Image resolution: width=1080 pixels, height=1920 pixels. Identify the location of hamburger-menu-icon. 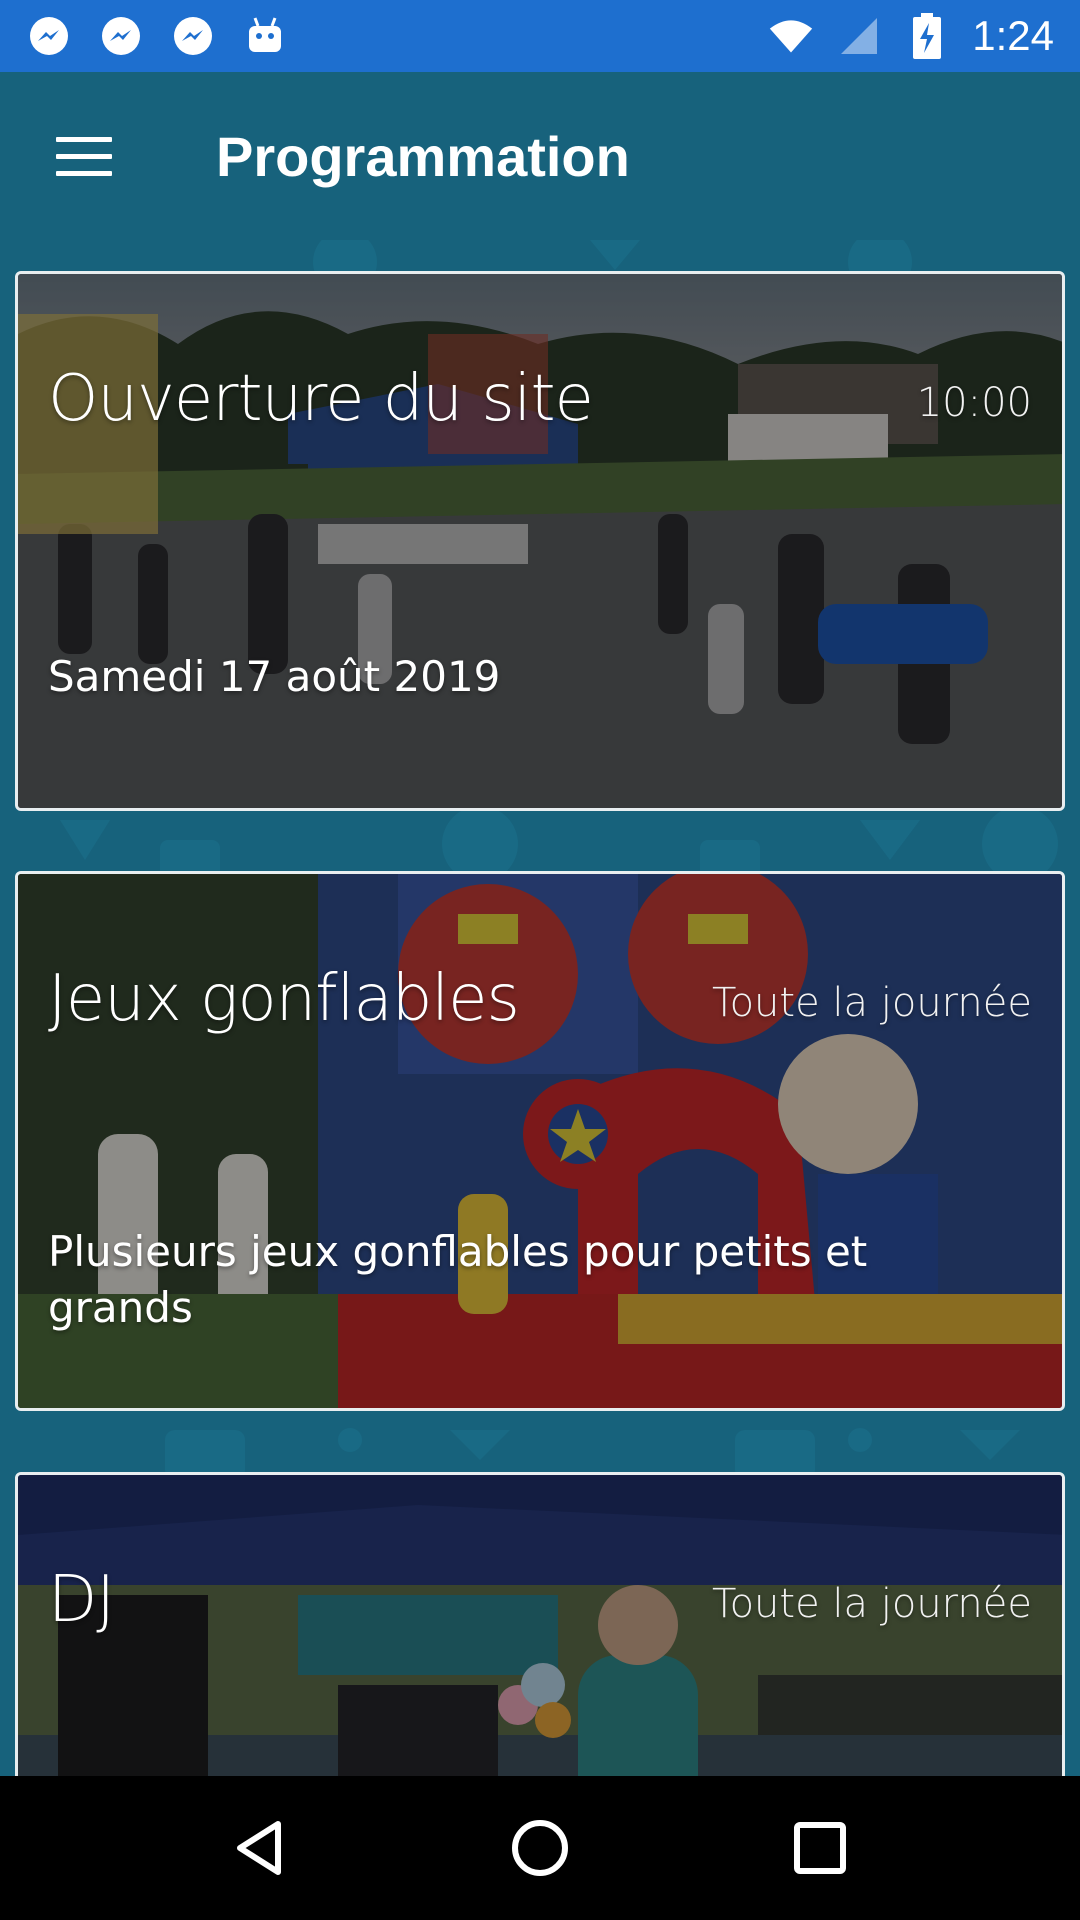
(84, 156).